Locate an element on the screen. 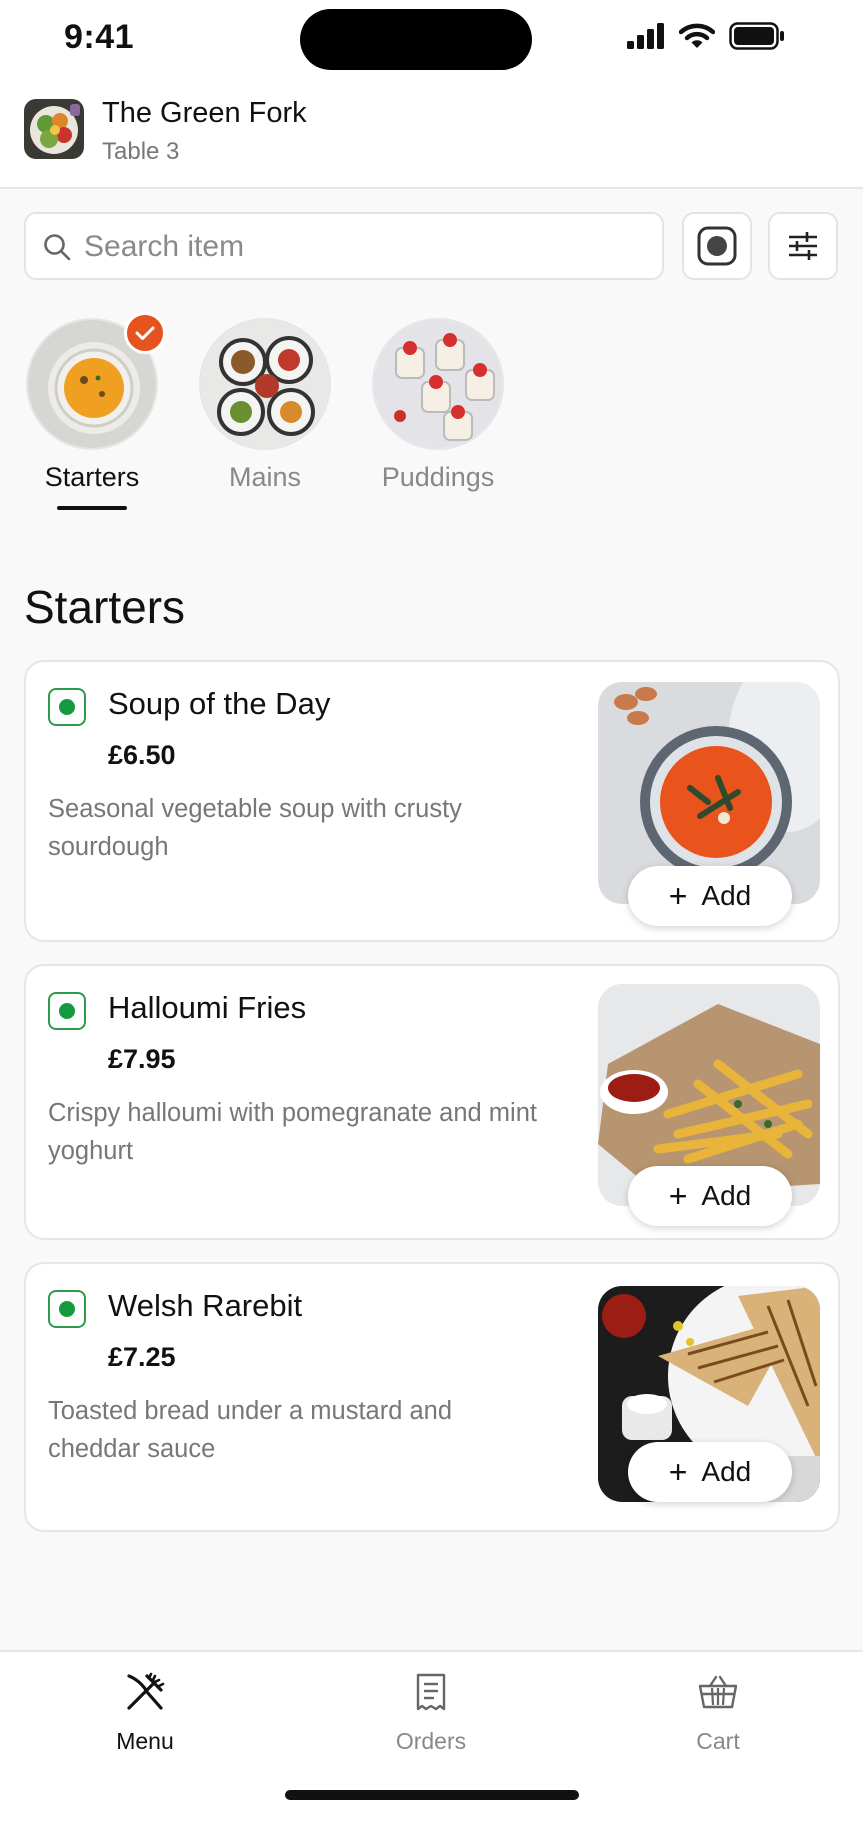 Image resolution: width=863 pixels, height=1824 pixels. bottom-tab-bar: Menu Orders Cart is located at coordinates (431, 1737).